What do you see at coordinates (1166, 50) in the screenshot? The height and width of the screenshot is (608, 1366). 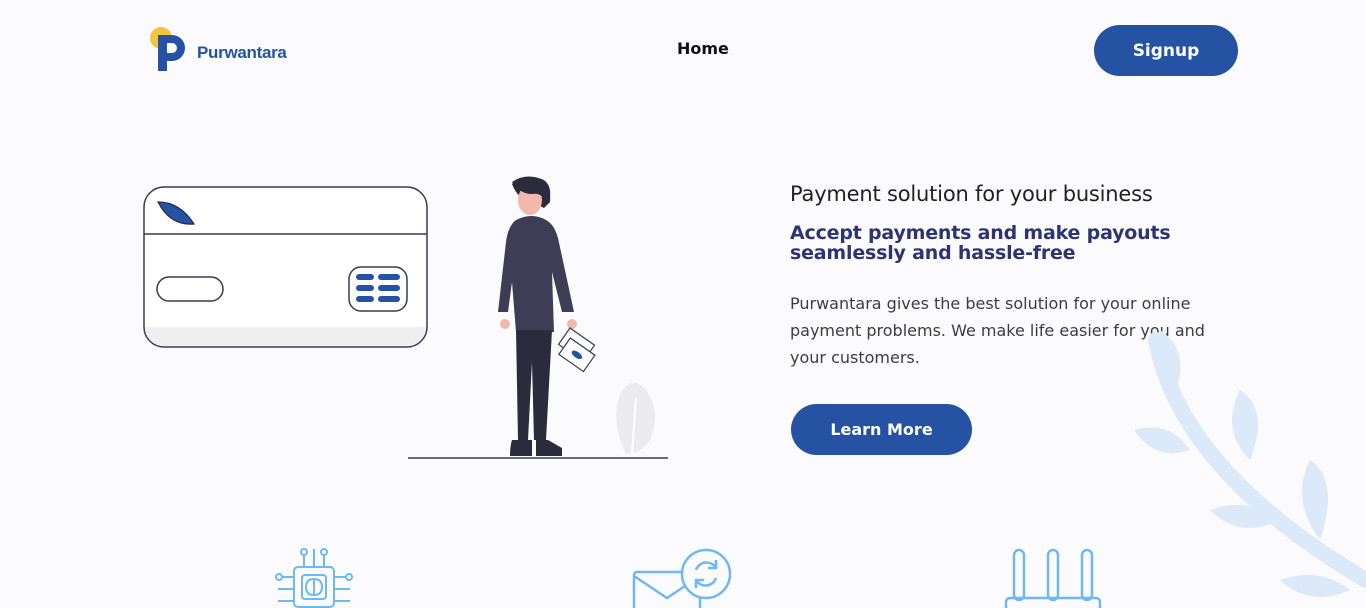 I see `signup-button: Signup` at bounding box center [1166, 50].